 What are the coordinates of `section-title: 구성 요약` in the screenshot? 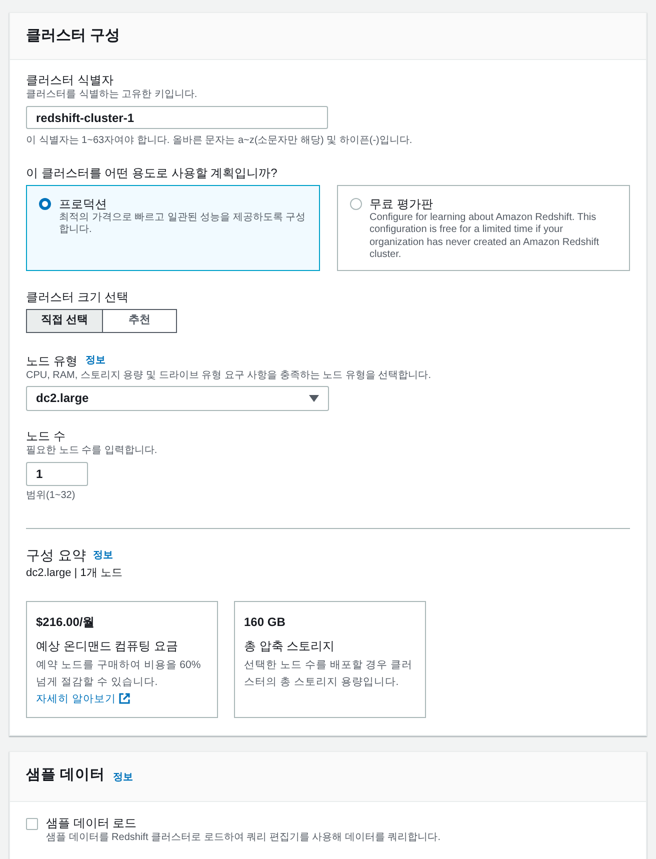 It's located at (56, 555).